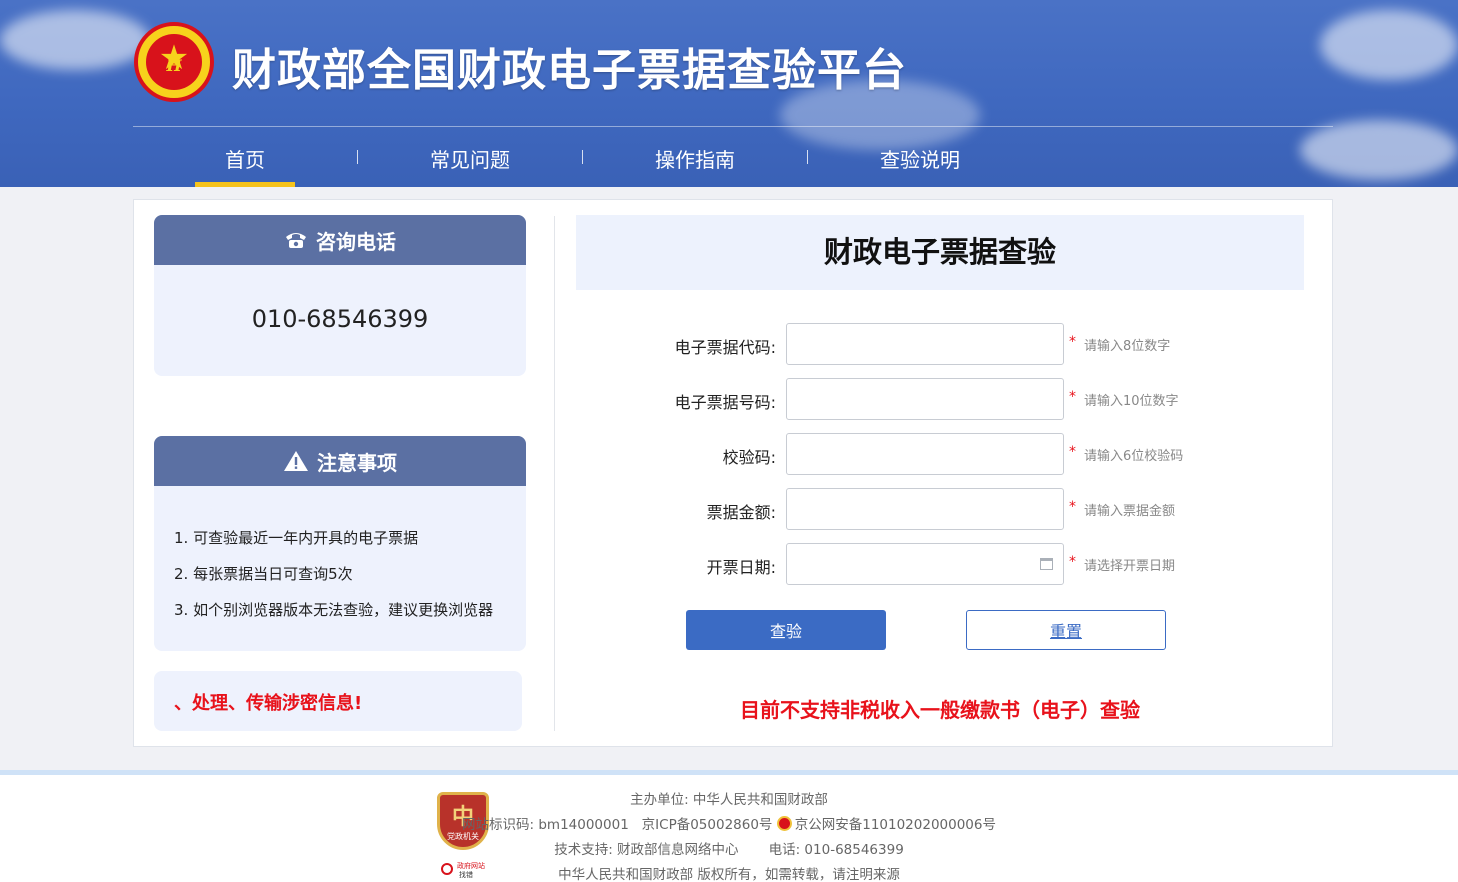 The image size is (1458, 882). I want to click on site-title: 财政部全国财政电子票据查验平台, so click(569, 70).